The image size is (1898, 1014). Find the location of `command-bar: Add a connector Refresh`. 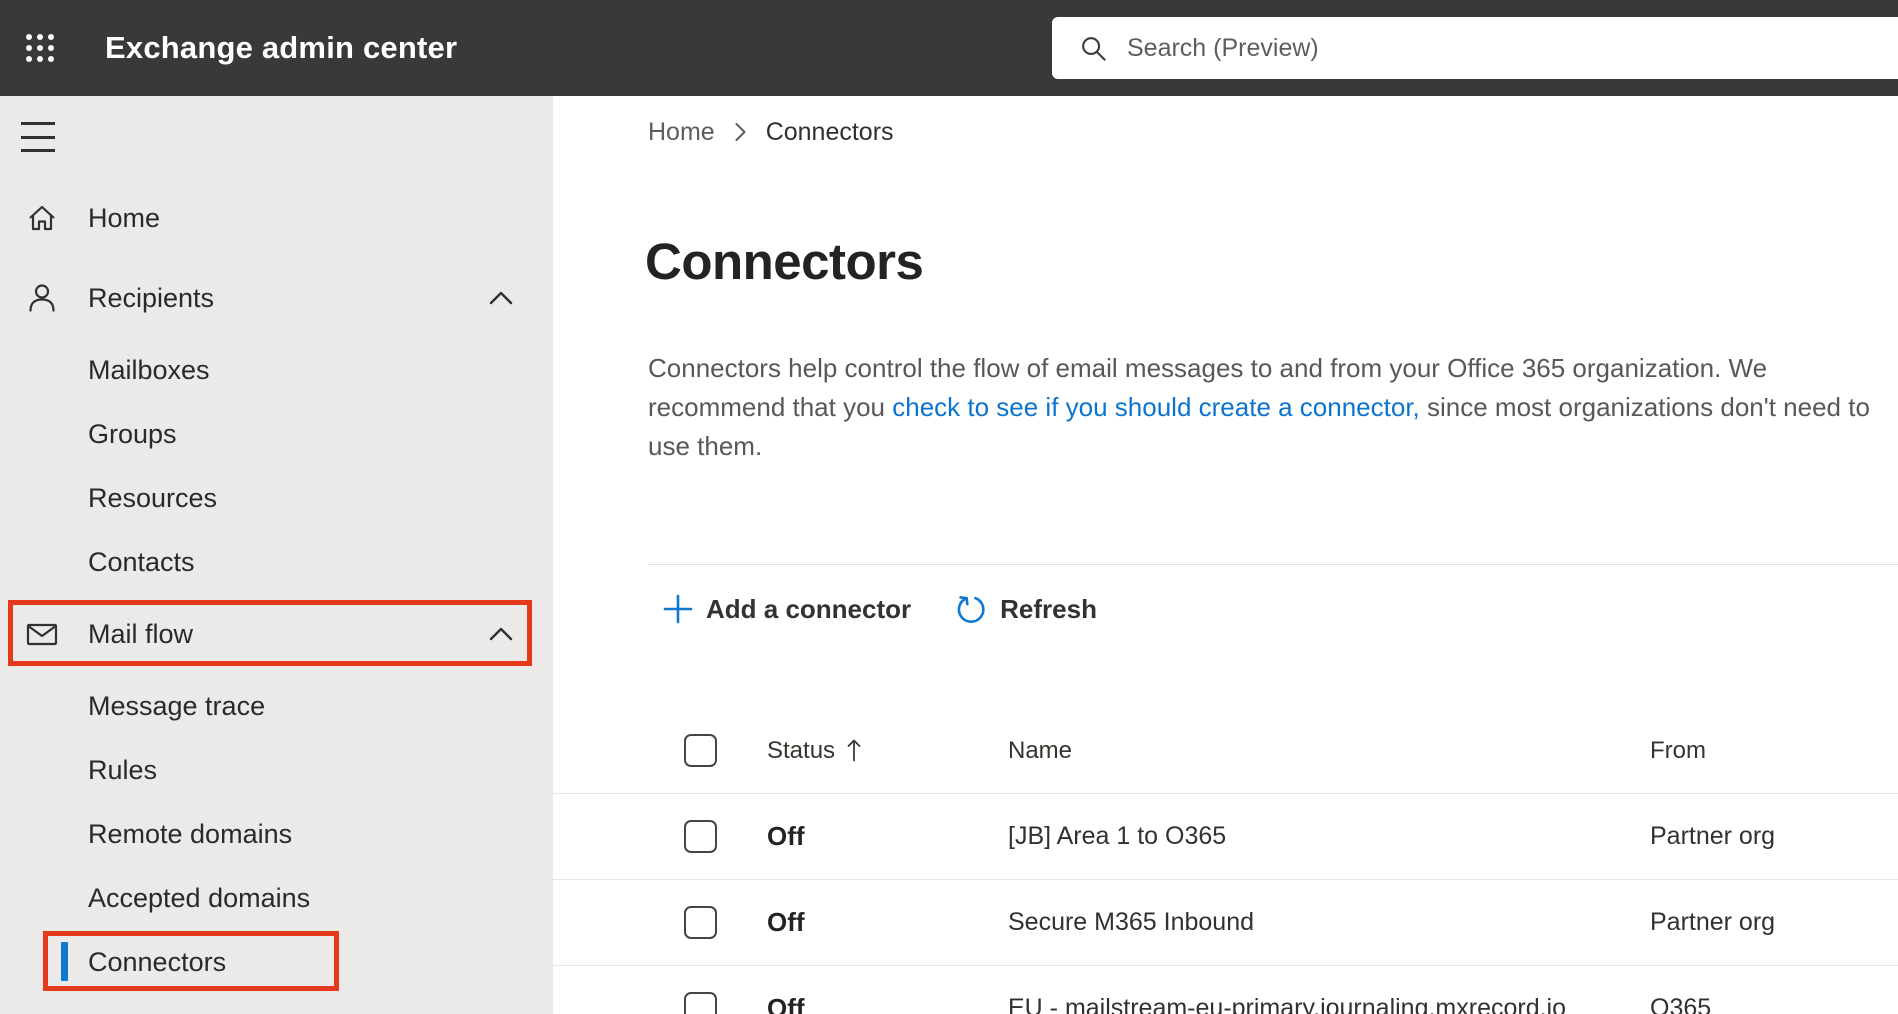

command-bar: Add a connector Refresh is located at coordinates (880, 609).